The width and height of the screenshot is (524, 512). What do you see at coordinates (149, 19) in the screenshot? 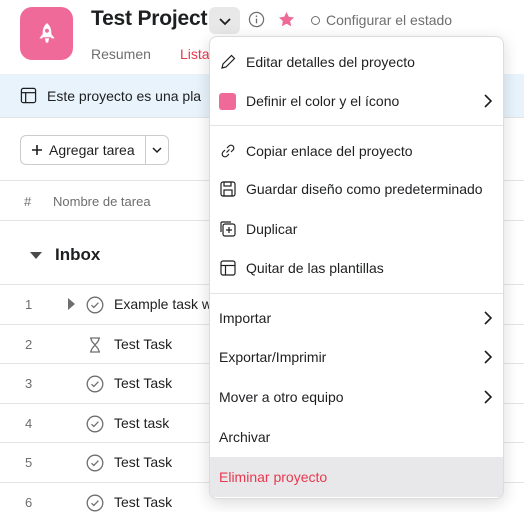
I see `project-title: Test Project` at bounding box center [149, 19].